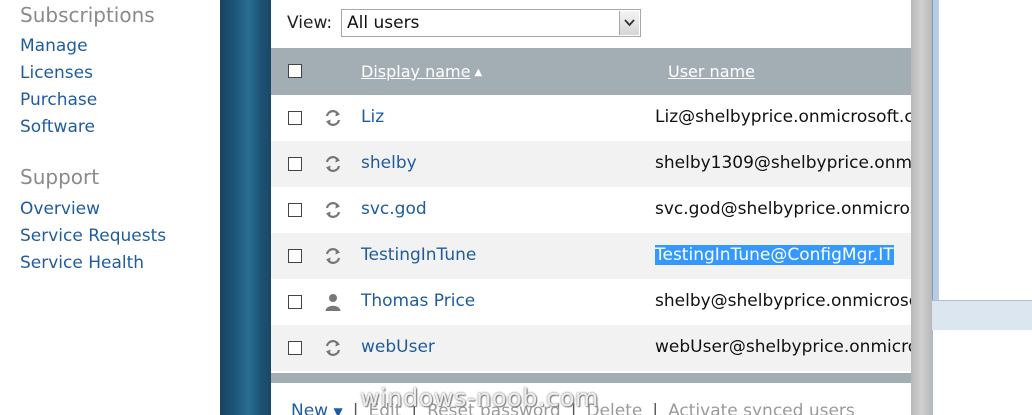  Describe the element at coordinates (479, 398) in the screenshot. I see `watermark-text: windows-noob.com` at that location.